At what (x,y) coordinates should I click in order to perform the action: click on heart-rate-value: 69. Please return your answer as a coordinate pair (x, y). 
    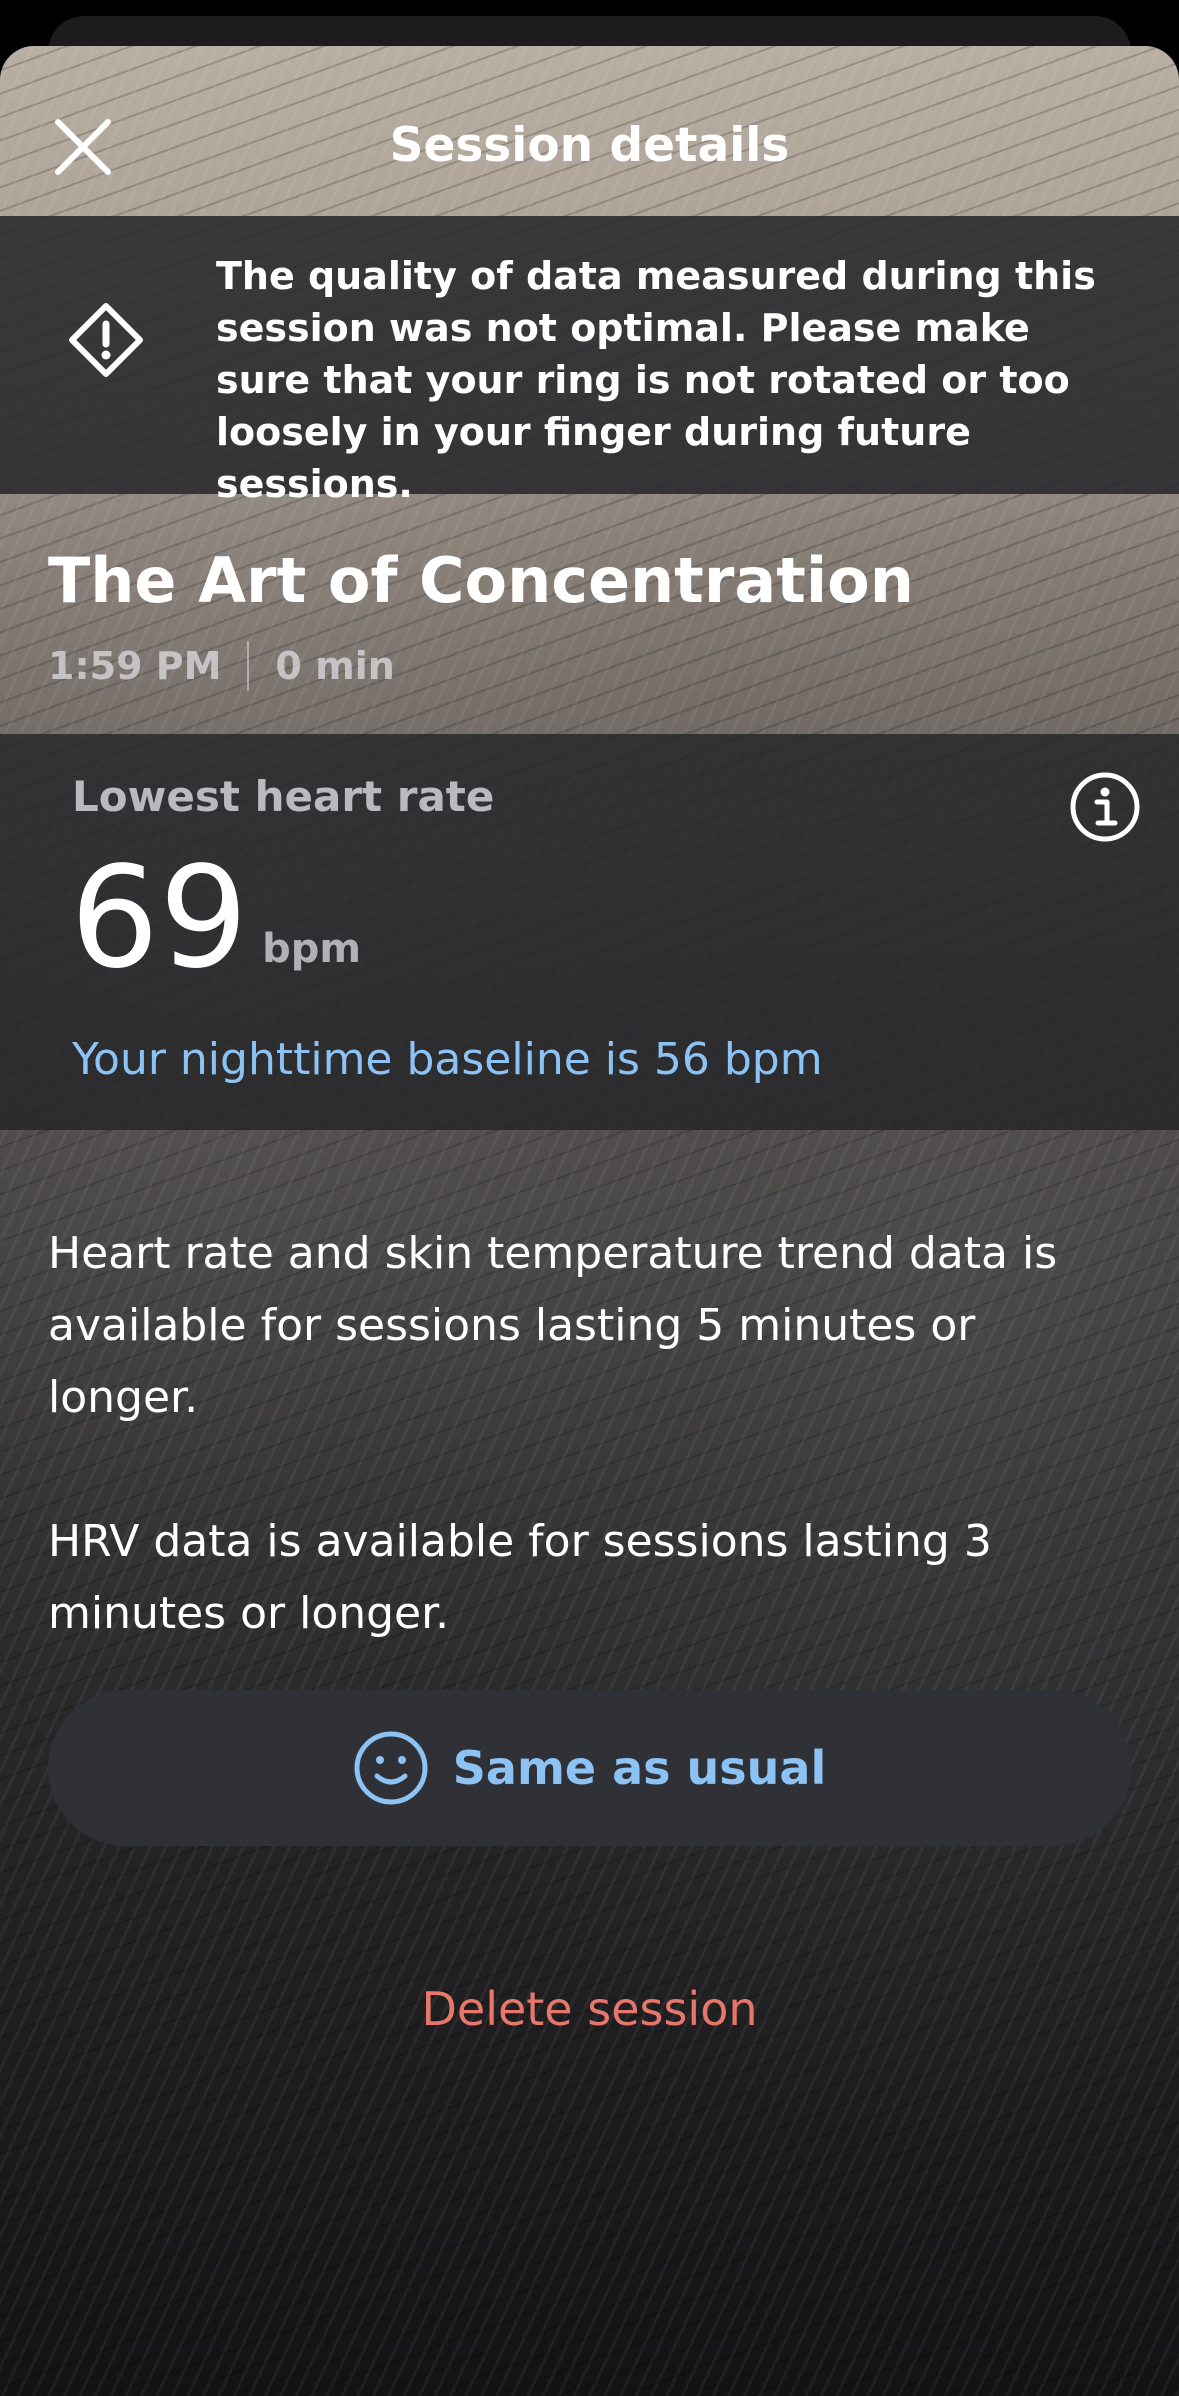
    Looking at the image, I should click on (159, 918).